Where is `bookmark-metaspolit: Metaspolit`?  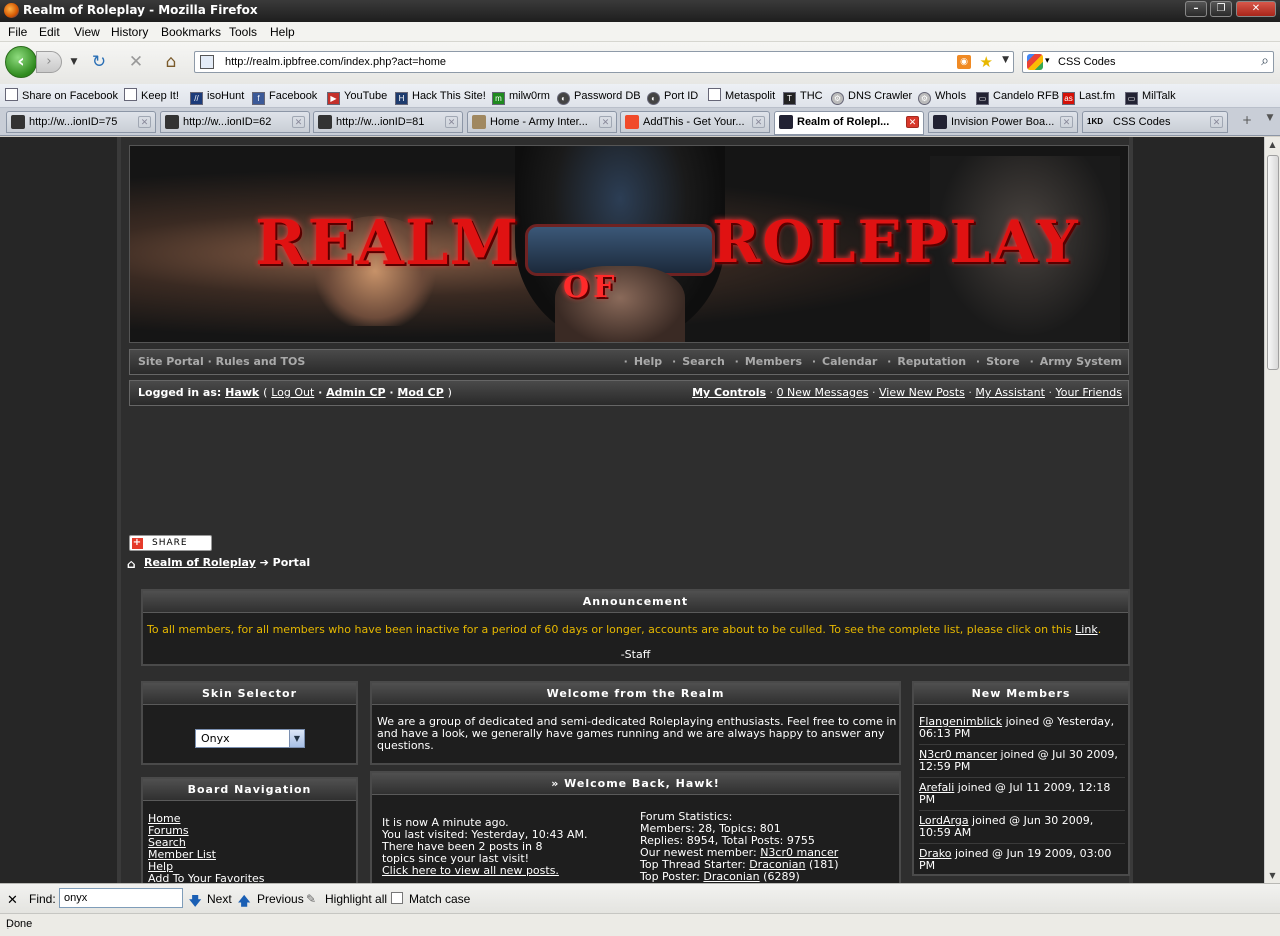
bookmark-metaspolit: Metaspolit is located at coordinates (741, 96).